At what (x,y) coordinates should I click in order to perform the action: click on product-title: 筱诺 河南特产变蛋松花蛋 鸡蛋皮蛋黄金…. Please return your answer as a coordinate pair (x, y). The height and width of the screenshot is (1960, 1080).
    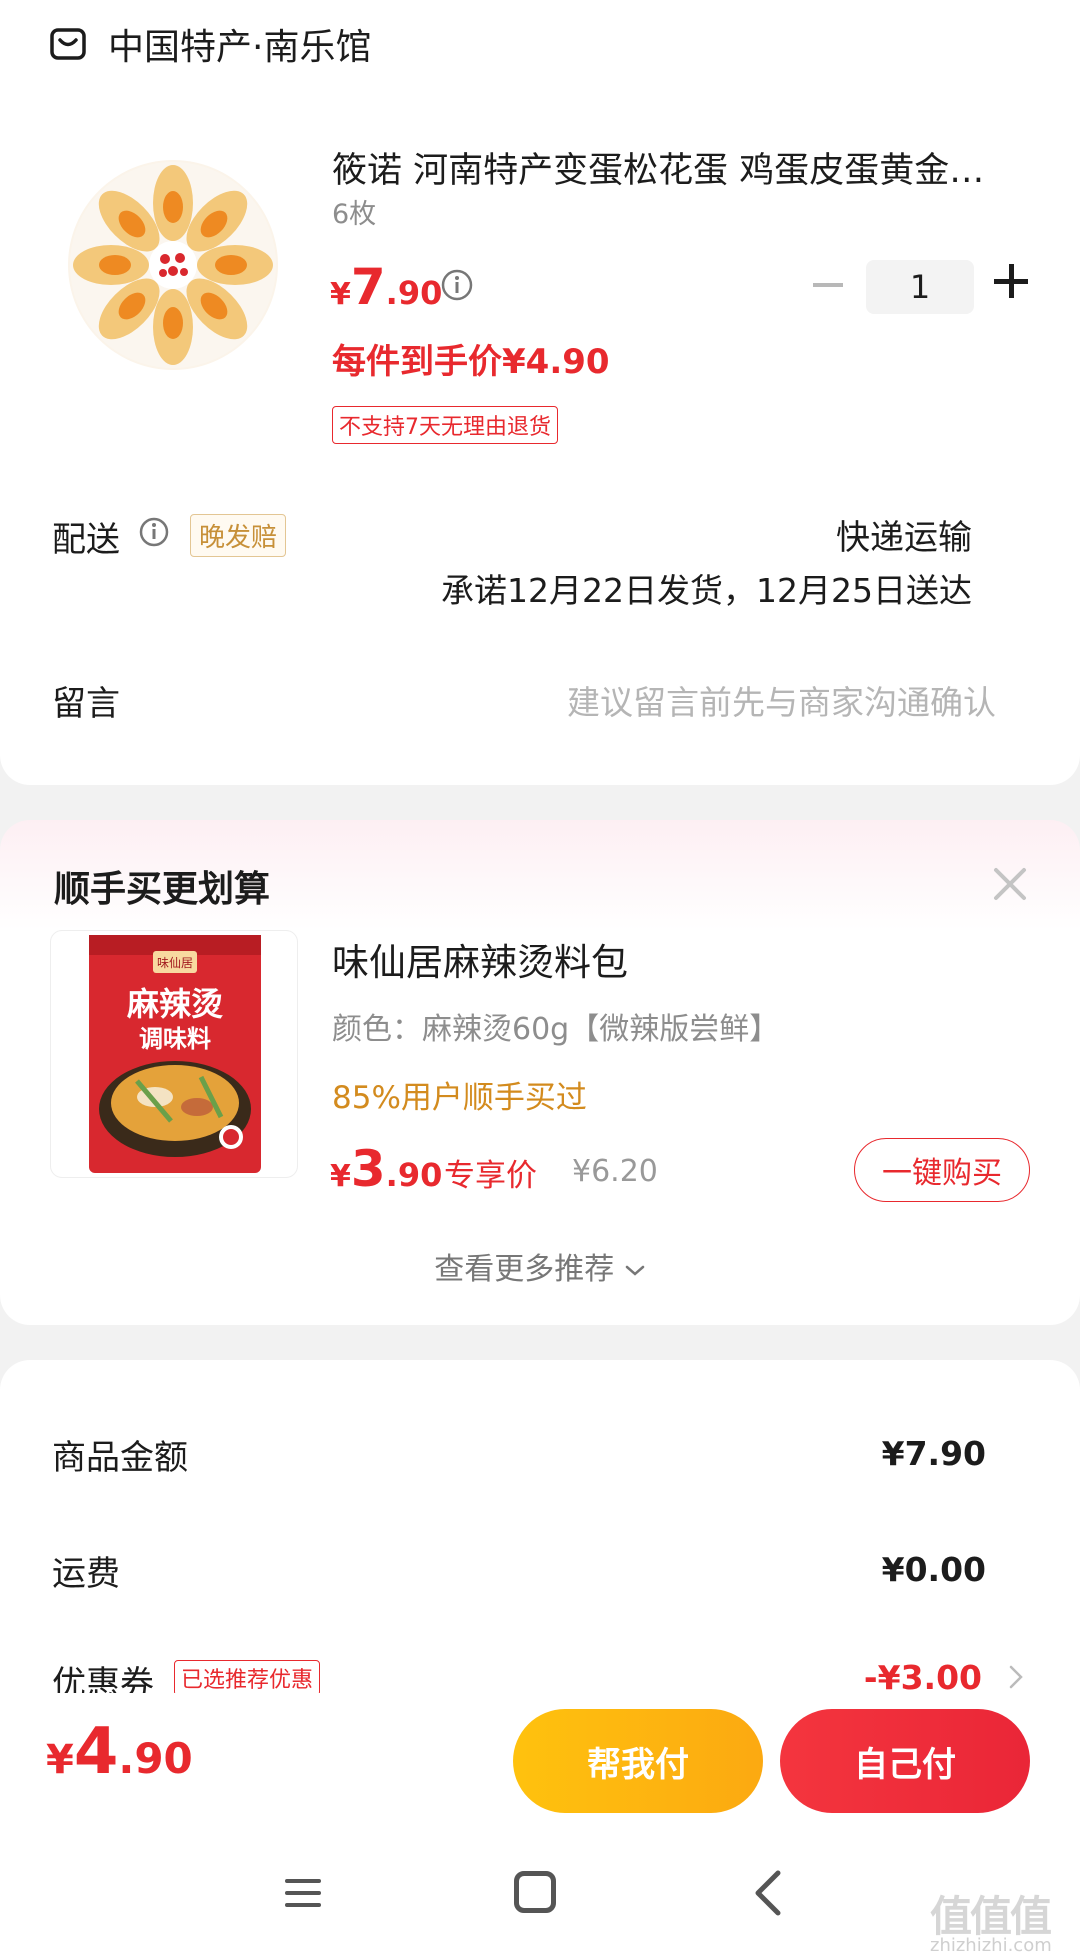
    Looking at the image, I should click on (672, 167).